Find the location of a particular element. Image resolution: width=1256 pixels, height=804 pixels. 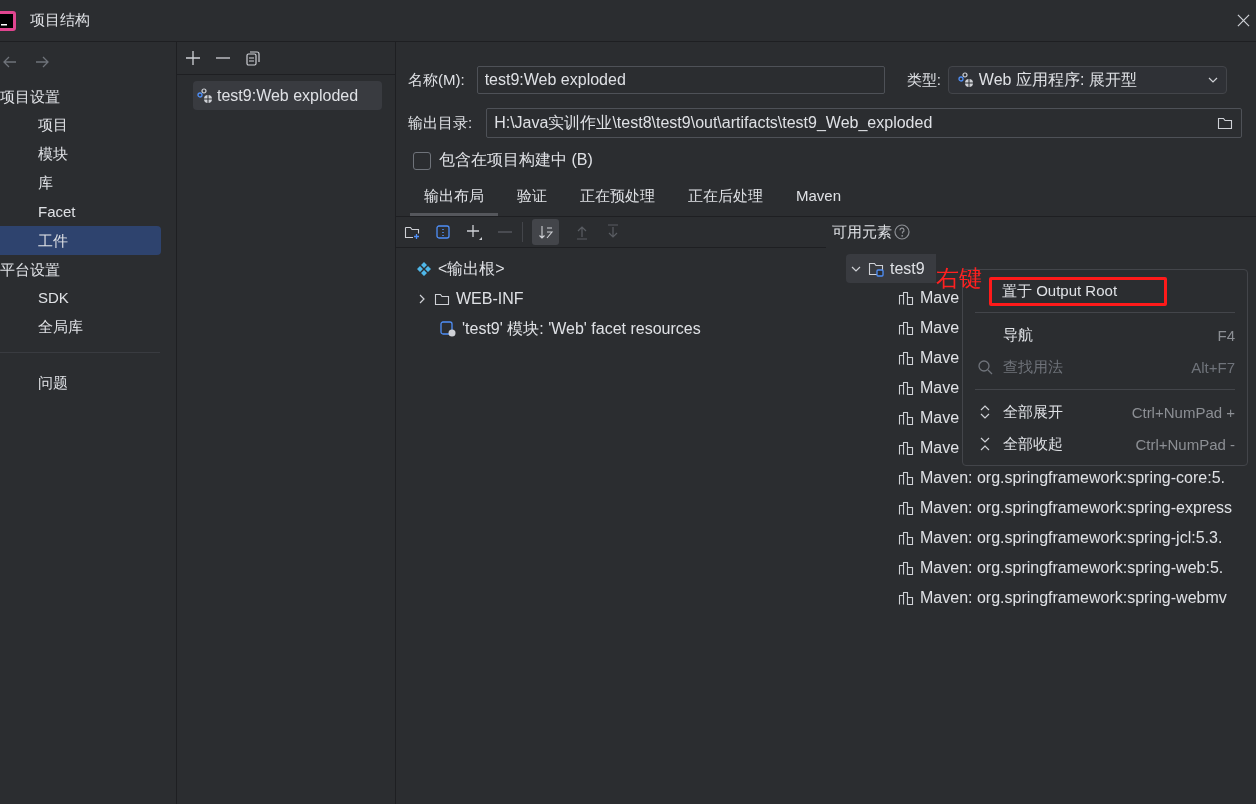

tree-label: Maven: org.springframework:spring-webmv is located at coordinates (1073, 598).